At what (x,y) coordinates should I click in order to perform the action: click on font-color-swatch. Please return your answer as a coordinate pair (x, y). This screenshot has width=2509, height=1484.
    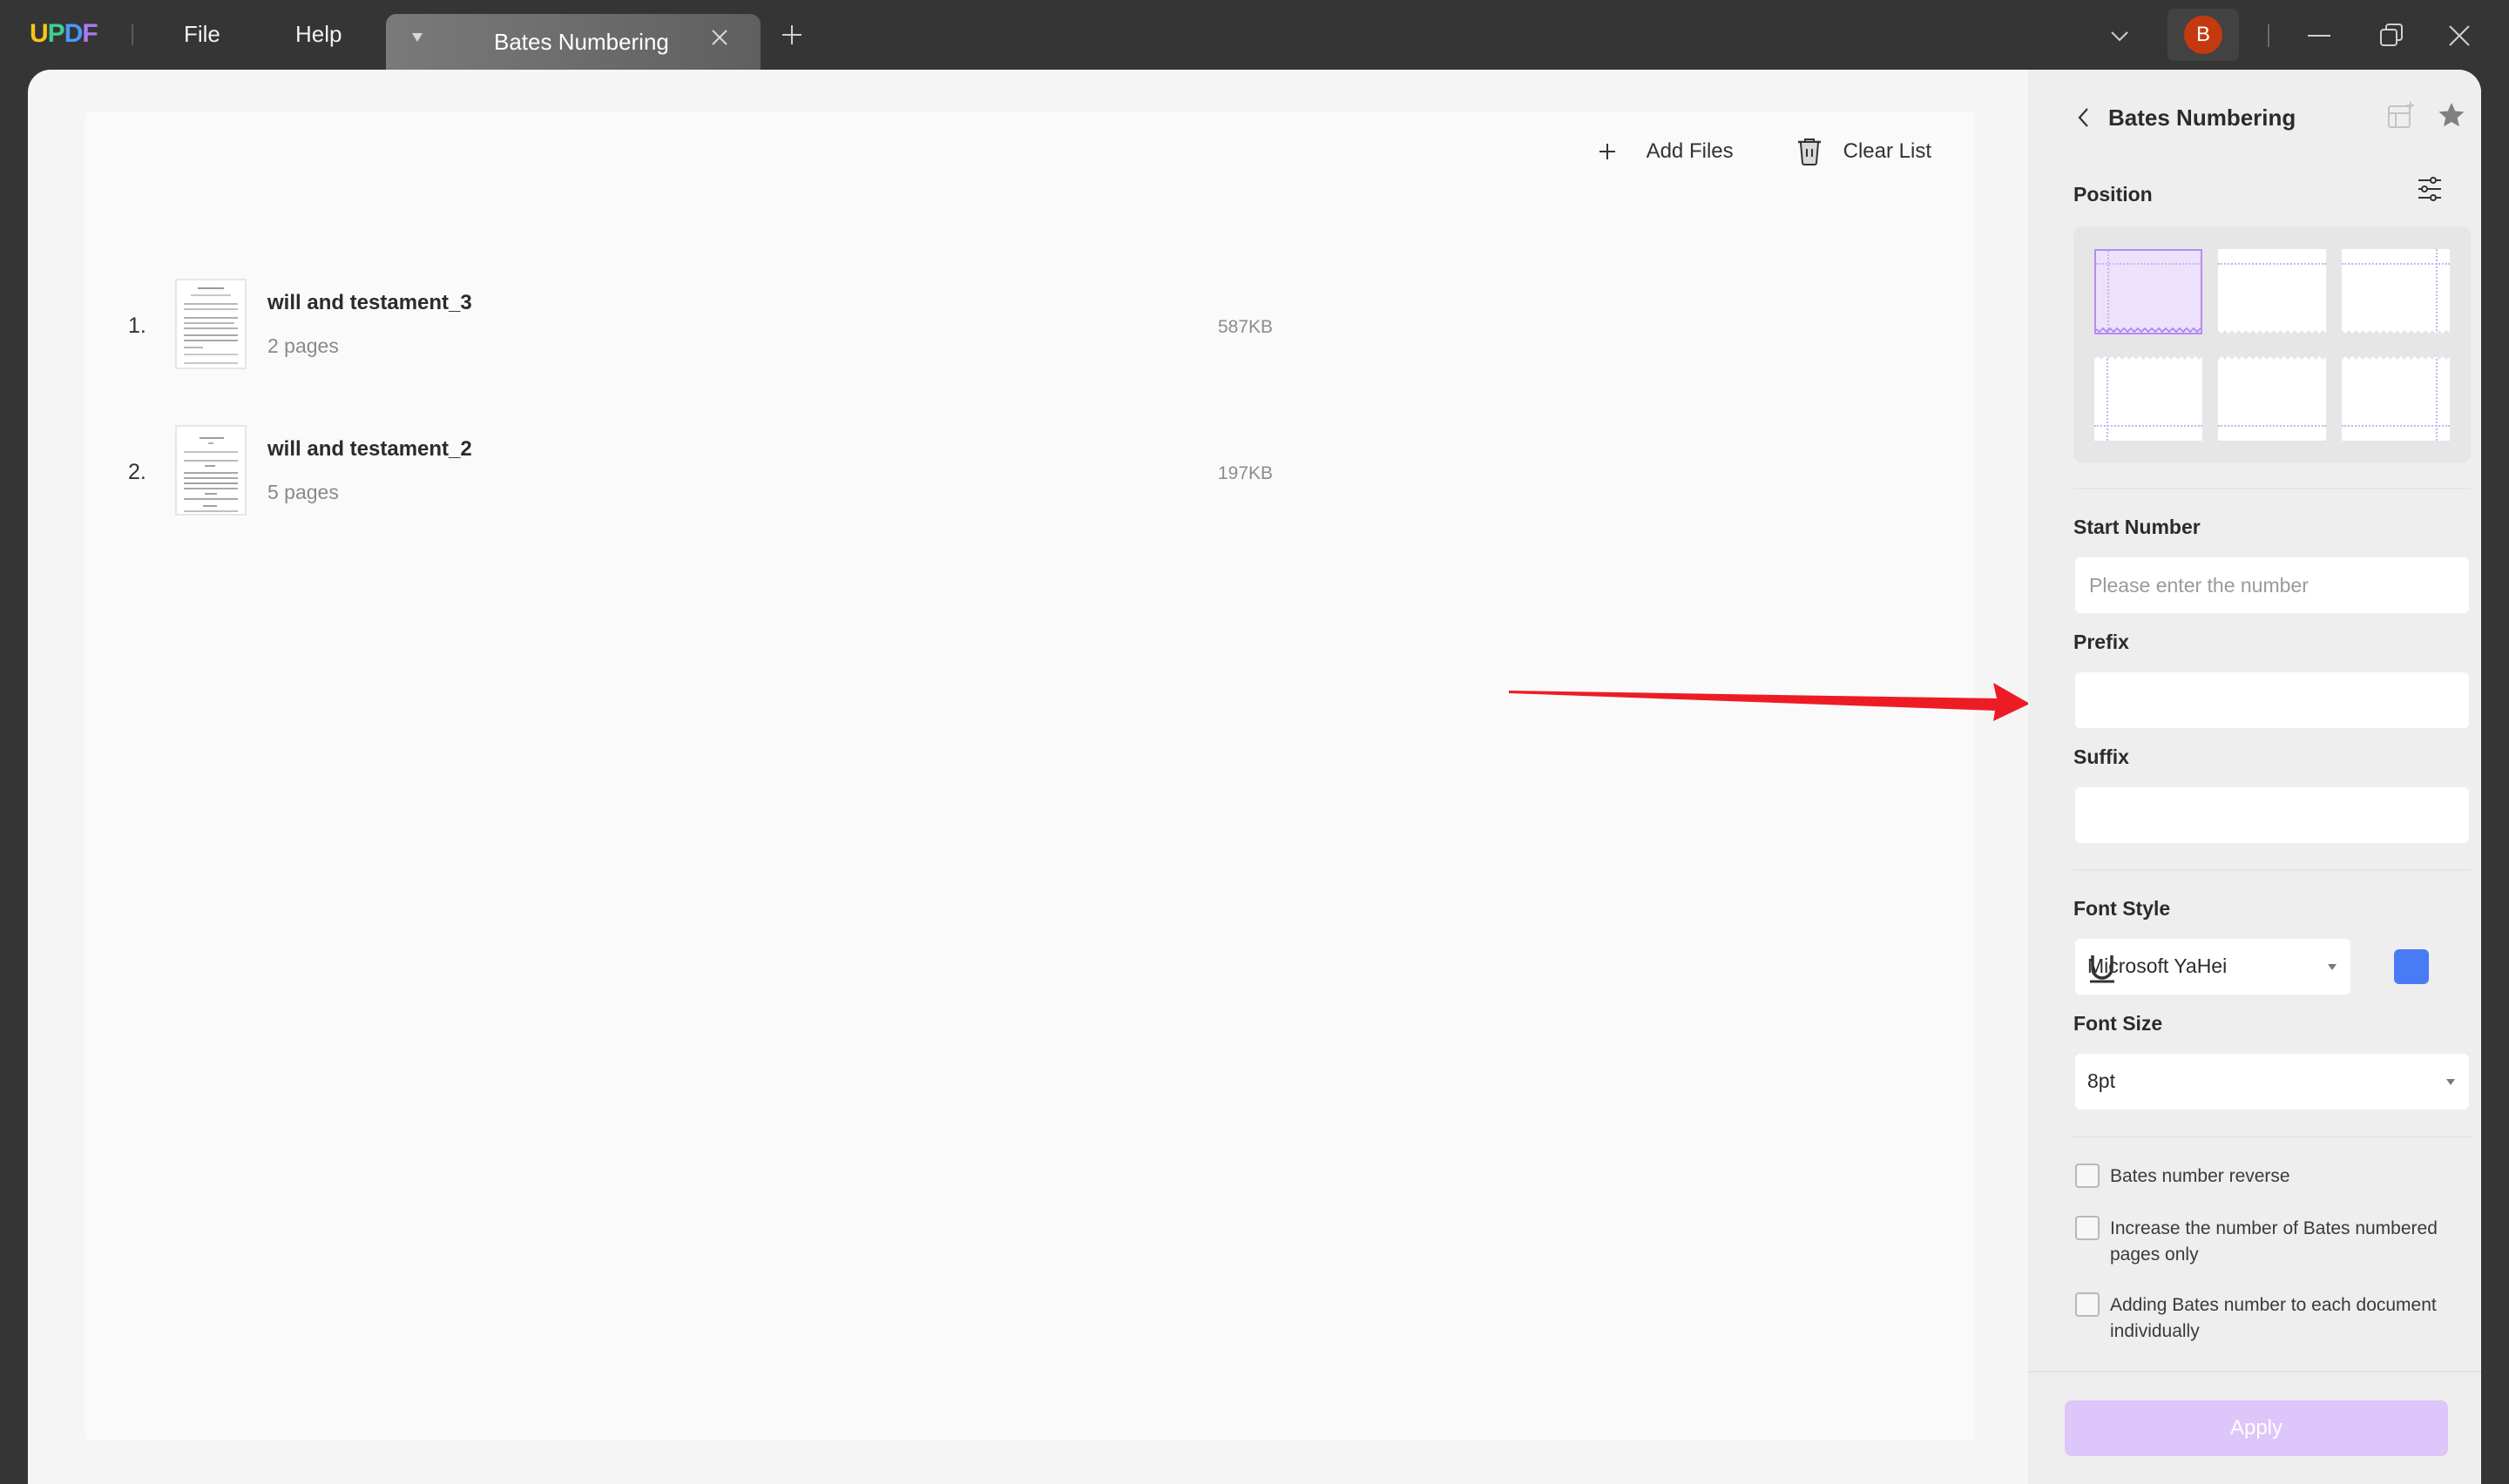
    Looking at the image, I should click on (2411, 966).